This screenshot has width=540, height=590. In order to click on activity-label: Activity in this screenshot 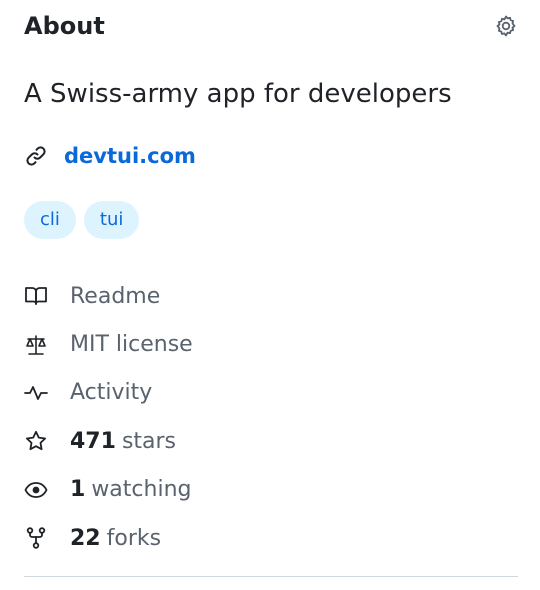, I will do `click(111, 393)`.